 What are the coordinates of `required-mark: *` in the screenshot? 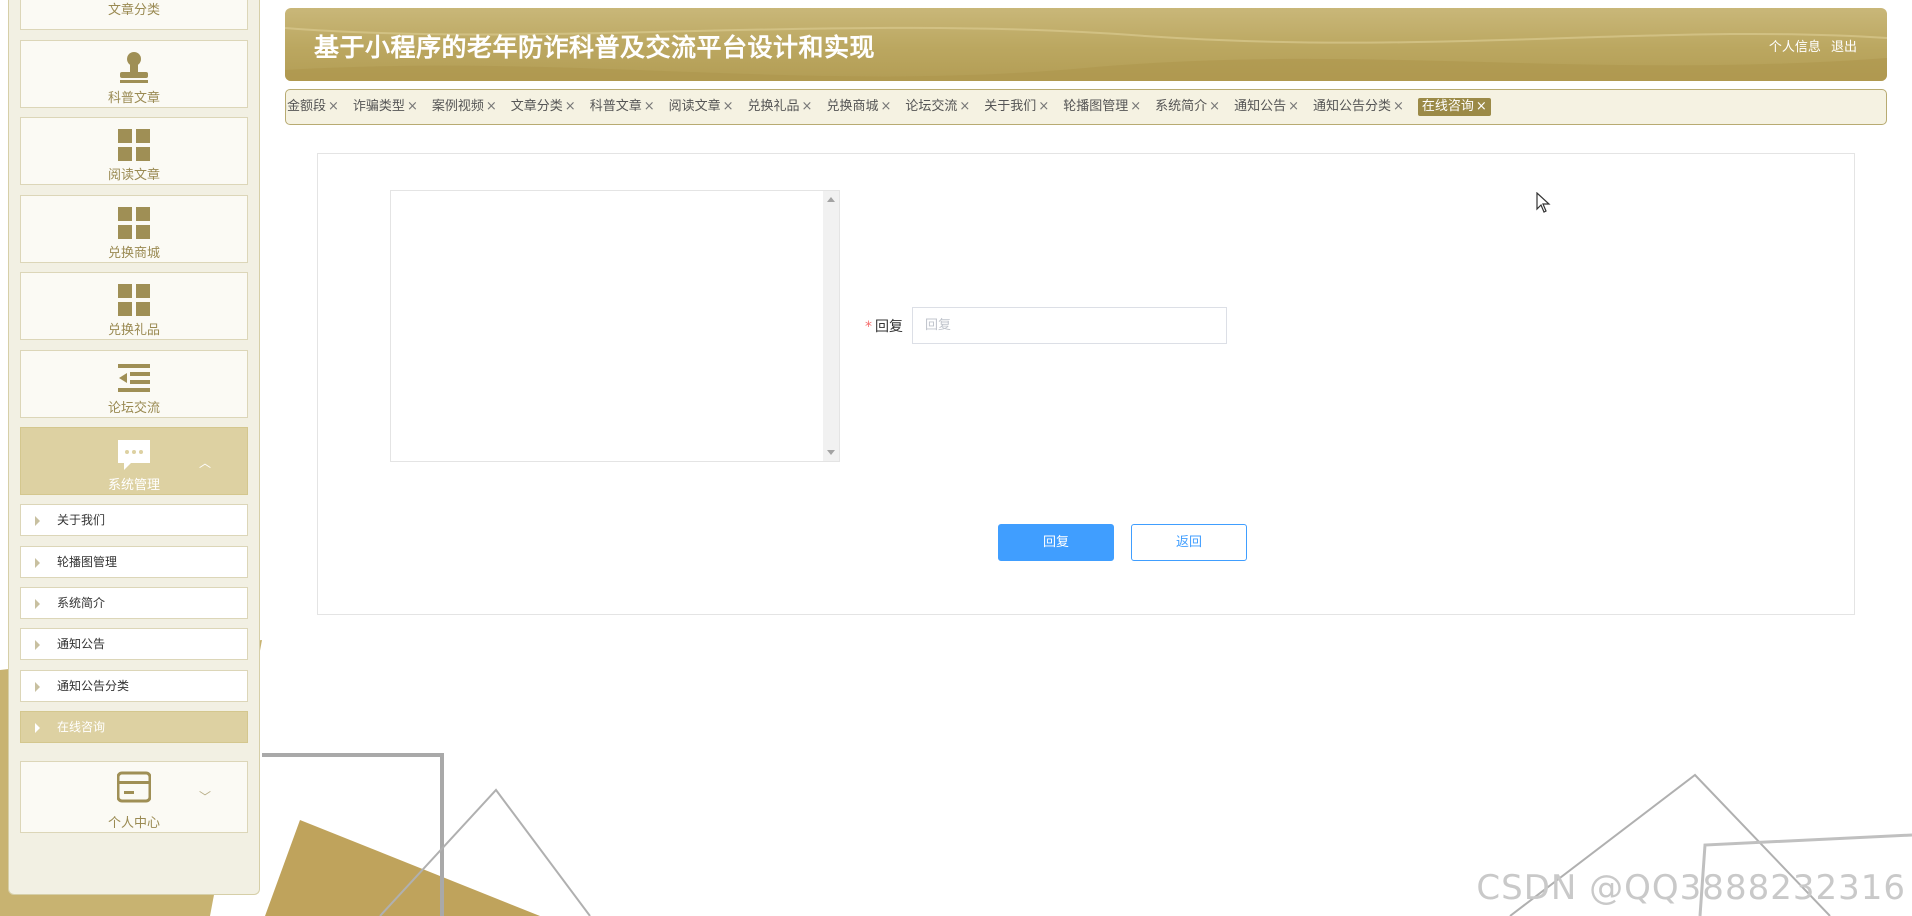 It's located at (868, 327).